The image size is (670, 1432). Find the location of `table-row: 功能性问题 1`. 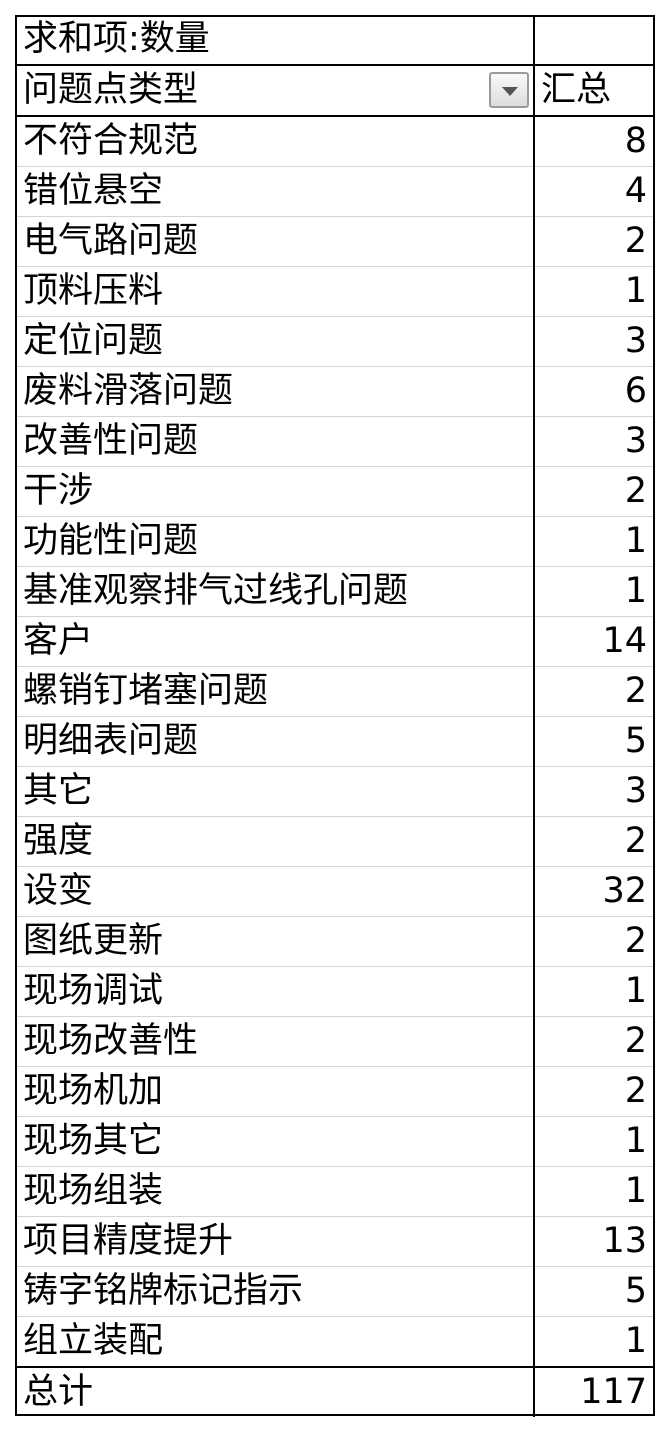

table-row: 功能性问题 1 is located at coordinates (335, 541).